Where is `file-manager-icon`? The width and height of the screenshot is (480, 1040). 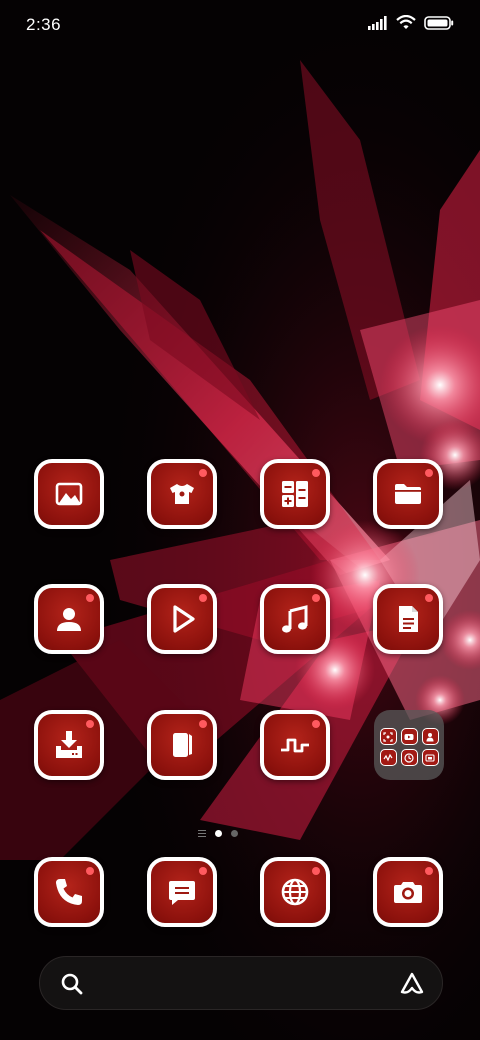
file-manager-icon is located at coordinates (408, 494).